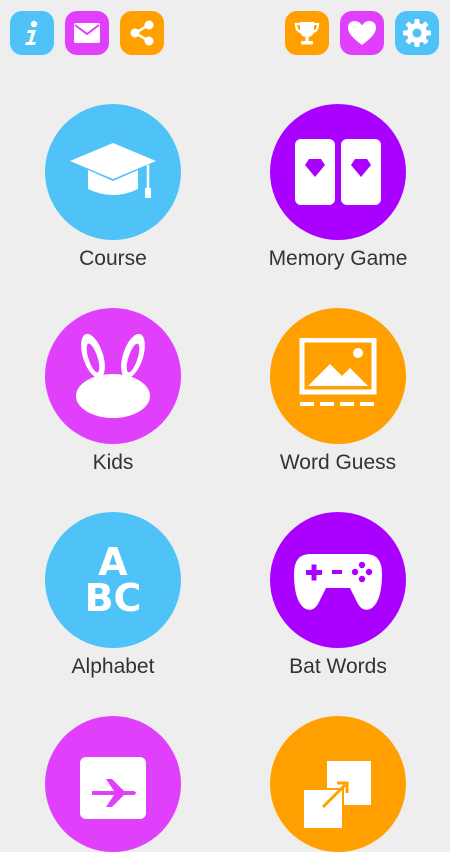  I want to click on menu-item-resize, so click(338, 784).